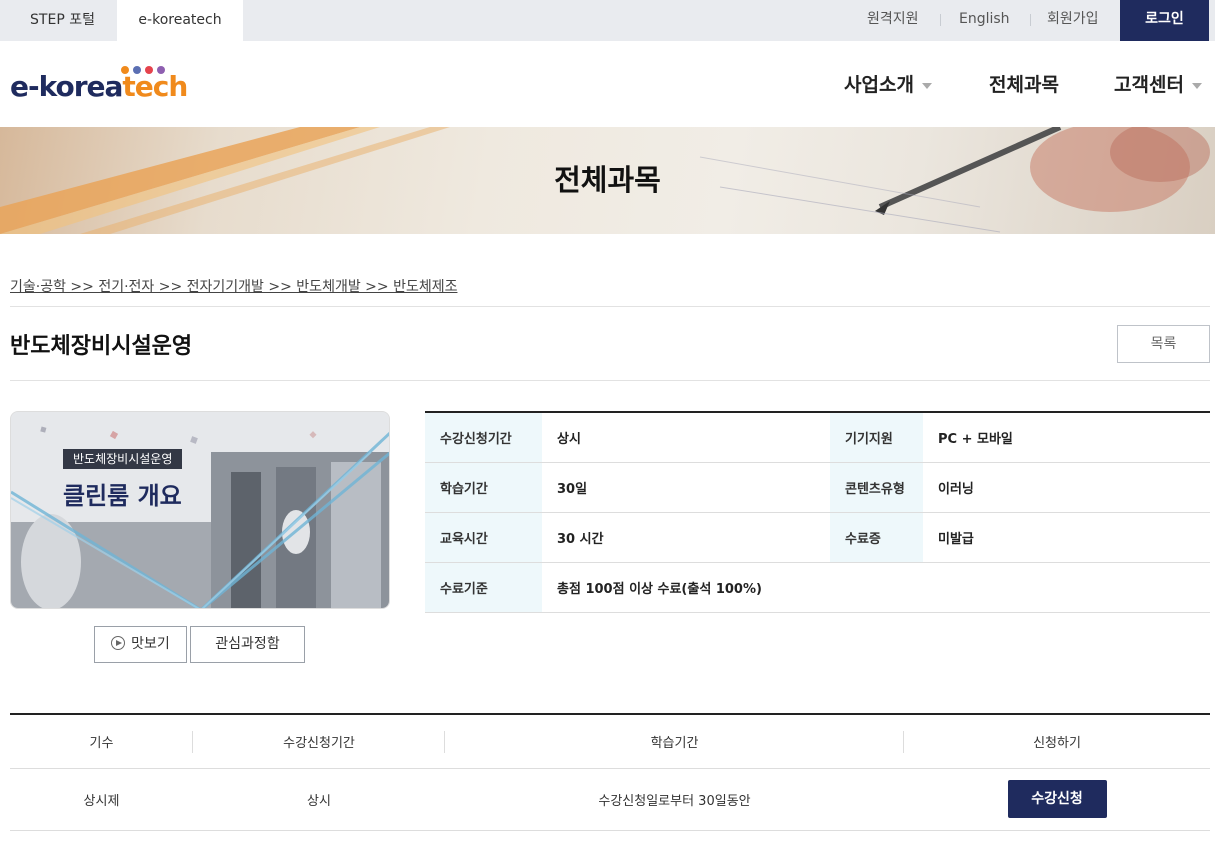 Image resolution: width=1215 pixels, height=844 pixels. I want to click on info-value: 30일, so click(686, 487).